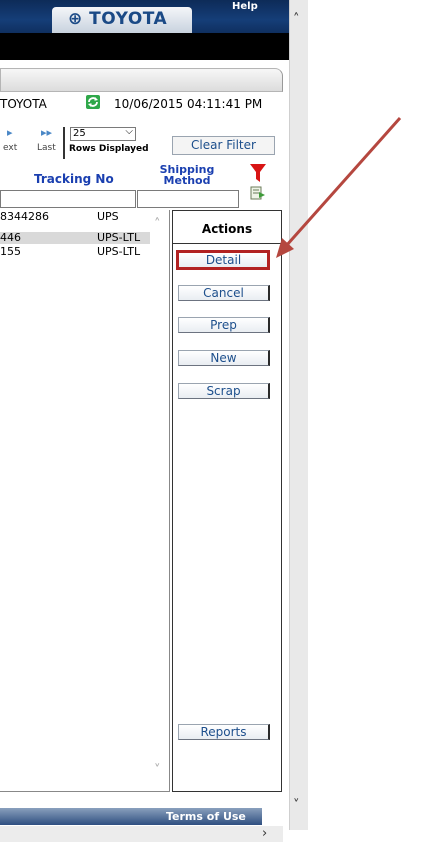 The height and width of the screenshot is (844, 441). Describe the element at coordinates (339, 187) in the screenshot. I see `annotation-arrow` at that location.